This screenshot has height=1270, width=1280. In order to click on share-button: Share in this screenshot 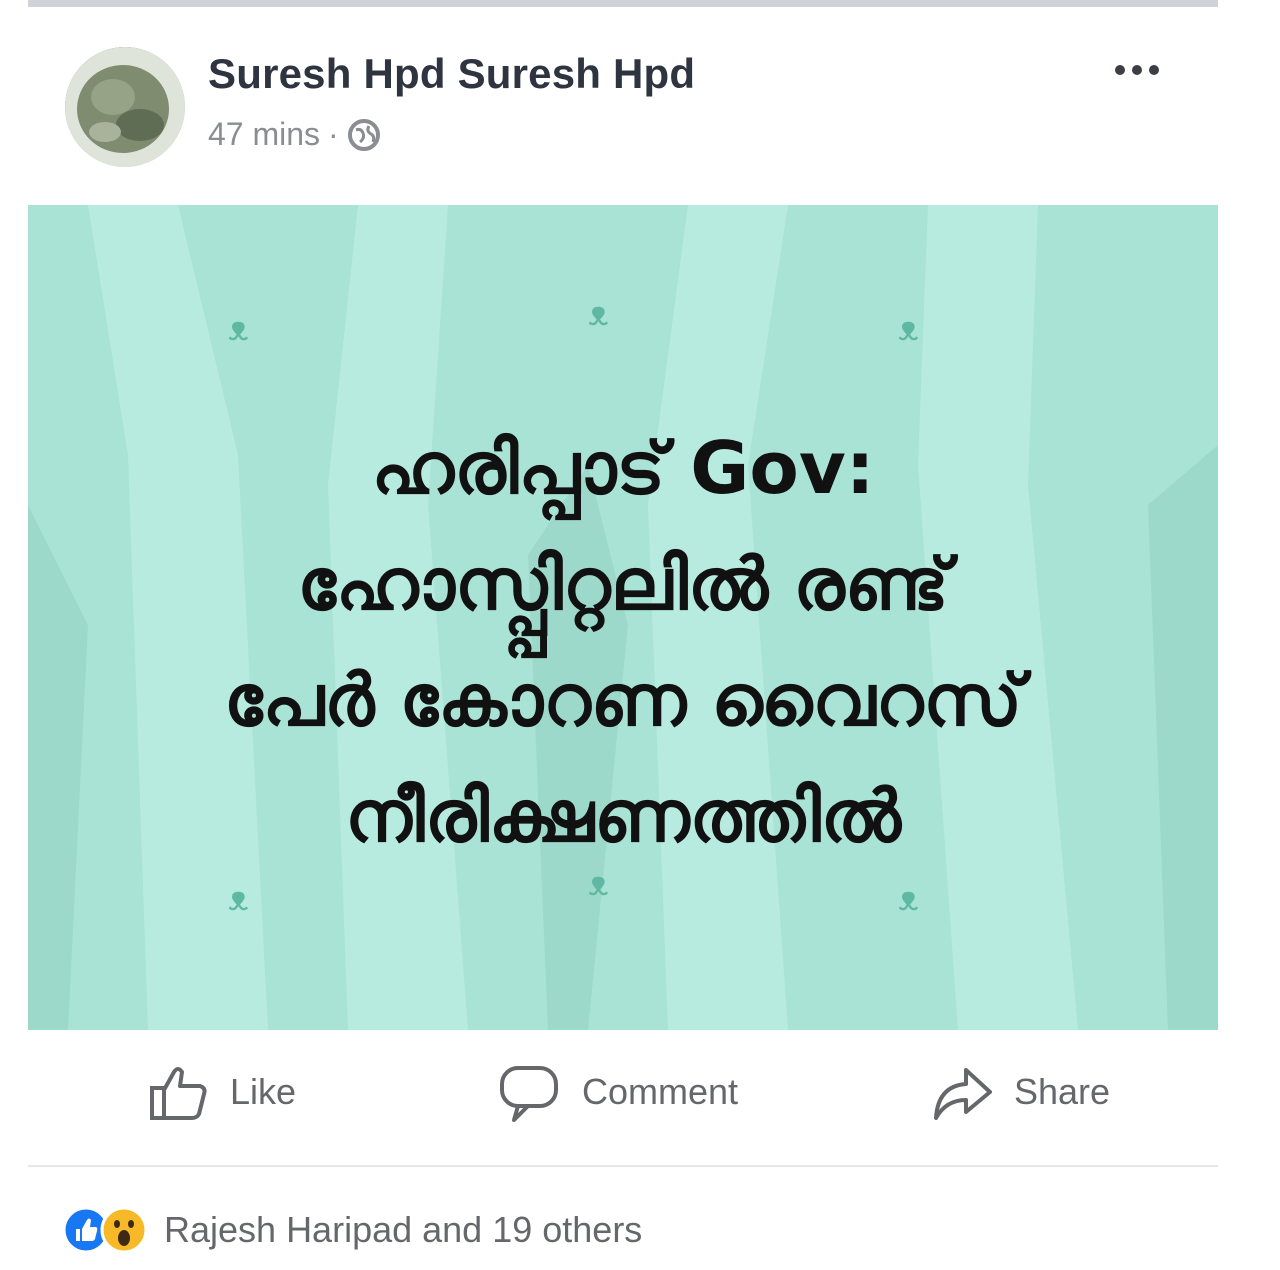, I will do `click(1020, 1092)`.